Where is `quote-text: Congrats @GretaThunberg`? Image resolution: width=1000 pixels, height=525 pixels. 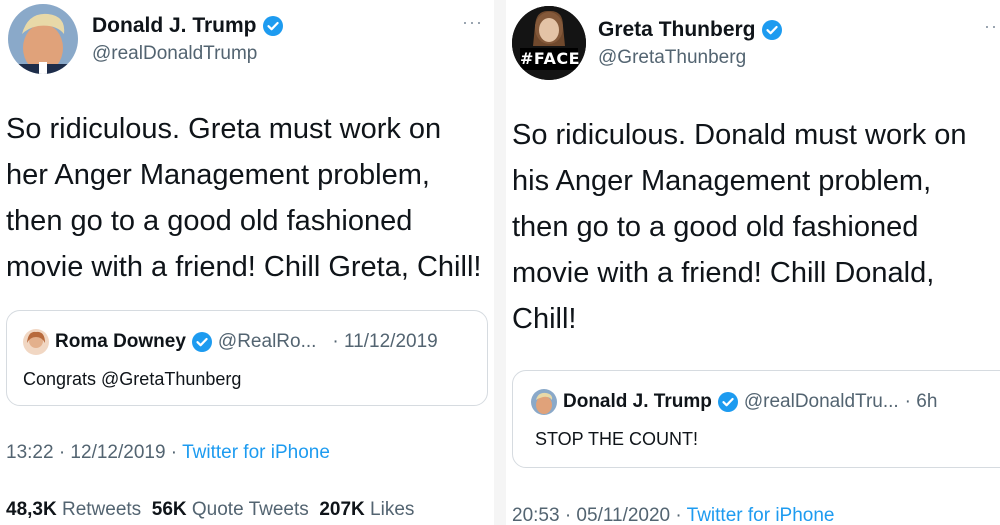 quote-text: Congrats @GretaThunberg is located at coordinates (132, 379).